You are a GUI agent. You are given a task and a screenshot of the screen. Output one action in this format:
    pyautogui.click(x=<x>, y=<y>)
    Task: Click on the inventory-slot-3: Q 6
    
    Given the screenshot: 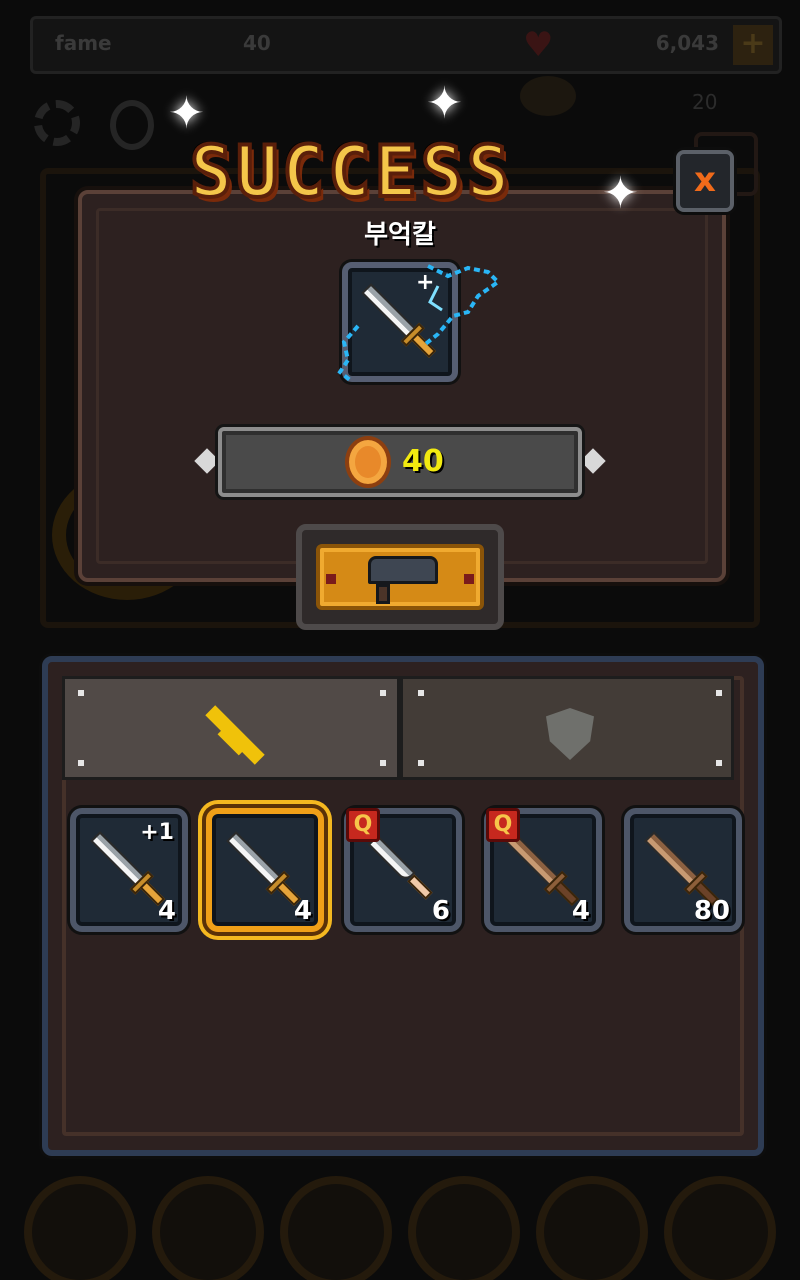 What is the action you would take?
    pyautogui.click(x=403, y=870)
    